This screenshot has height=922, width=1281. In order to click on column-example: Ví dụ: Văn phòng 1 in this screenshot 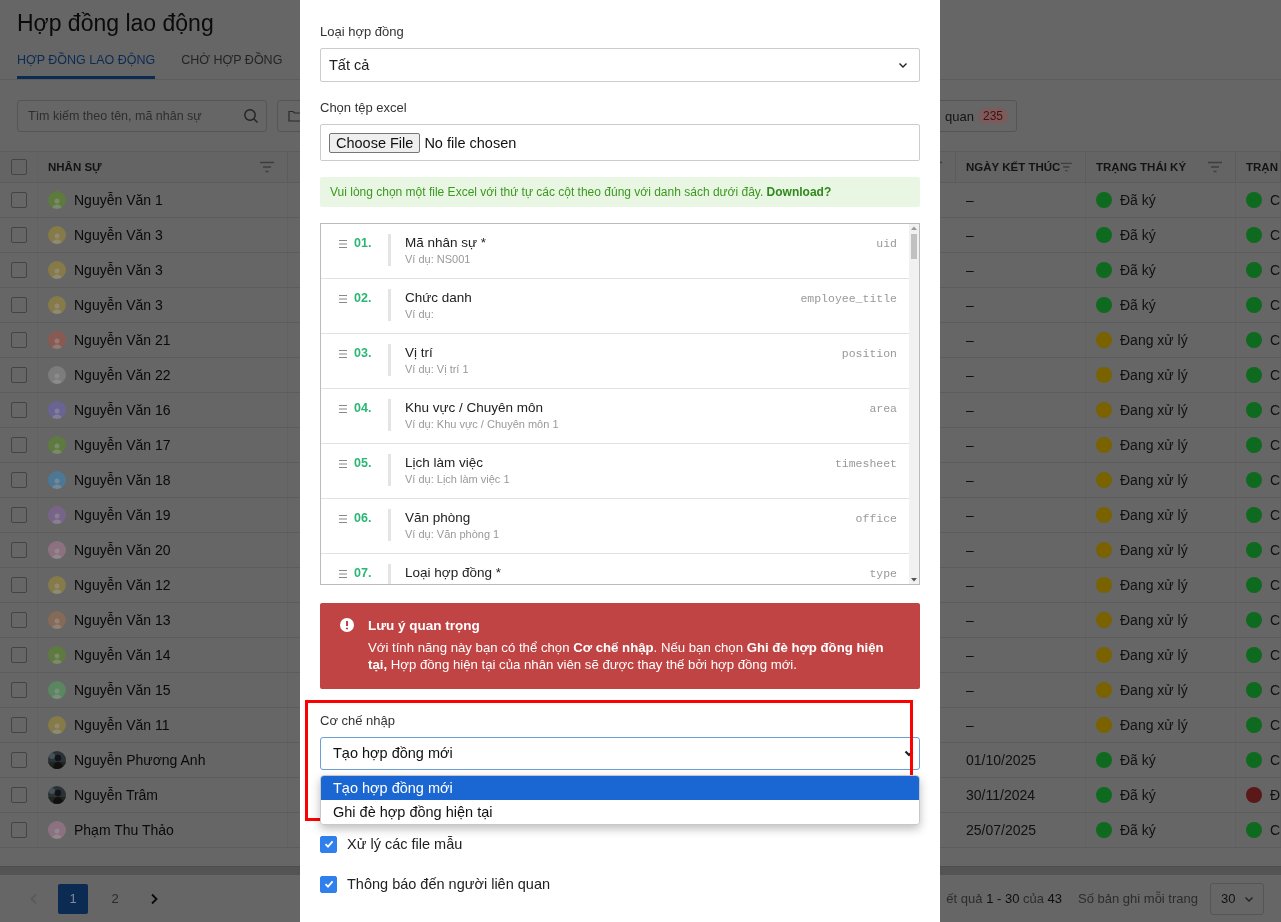, I will do `click(452, 534)`.